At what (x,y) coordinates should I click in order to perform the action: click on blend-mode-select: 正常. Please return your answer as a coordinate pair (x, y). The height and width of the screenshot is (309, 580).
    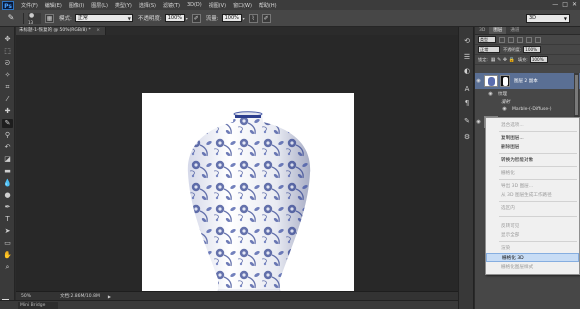
    Looking at the image, I should click on (489, 49).